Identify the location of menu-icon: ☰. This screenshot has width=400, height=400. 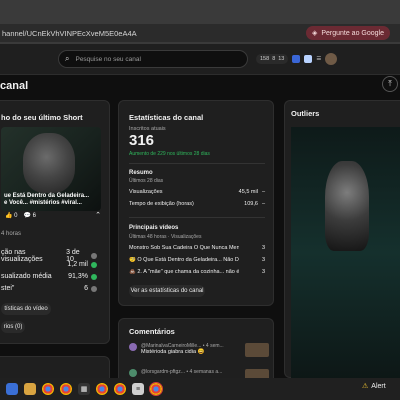
(318, 59).